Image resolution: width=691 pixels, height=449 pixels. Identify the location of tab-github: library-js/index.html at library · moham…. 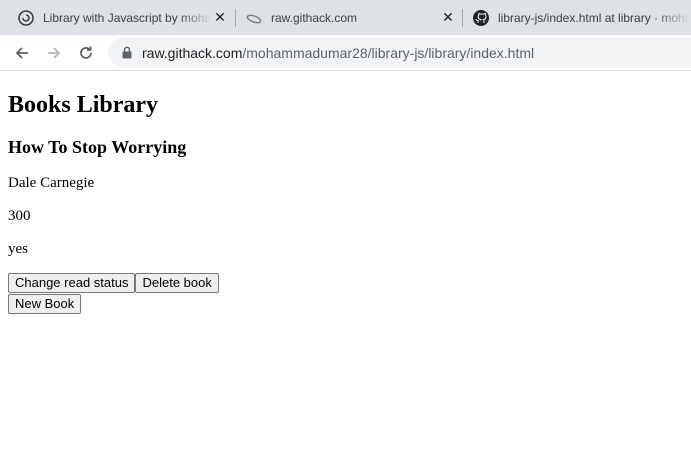
(582, 17).